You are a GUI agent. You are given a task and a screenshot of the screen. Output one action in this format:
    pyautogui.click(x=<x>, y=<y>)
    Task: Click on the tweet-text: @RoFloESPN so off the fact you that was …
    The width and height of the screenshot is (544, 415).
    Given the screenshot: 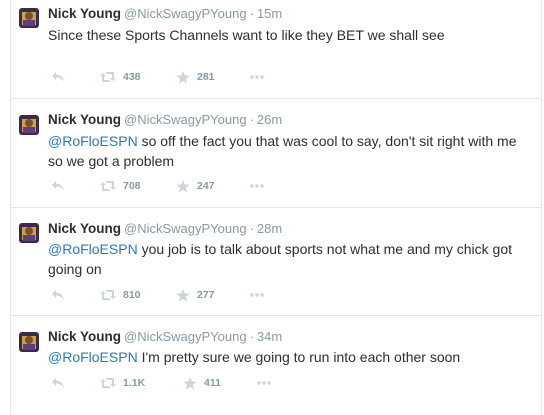 What is the action you would take?
    pyautogui.click(x=288, y=151)
    